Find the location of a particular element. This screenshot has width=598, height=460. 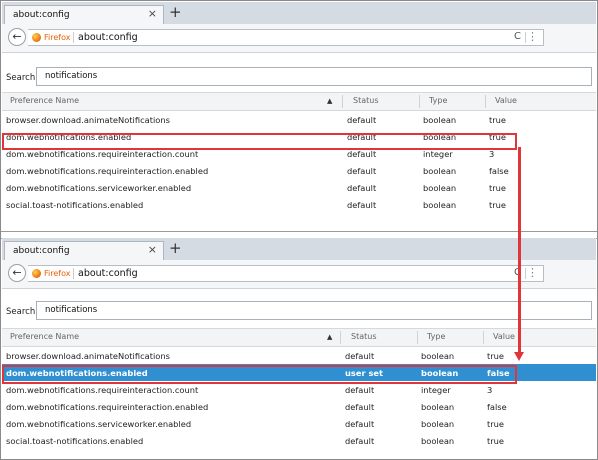

pref-name: social.toast-notifications.enabled is located at coordinates (75, 205).